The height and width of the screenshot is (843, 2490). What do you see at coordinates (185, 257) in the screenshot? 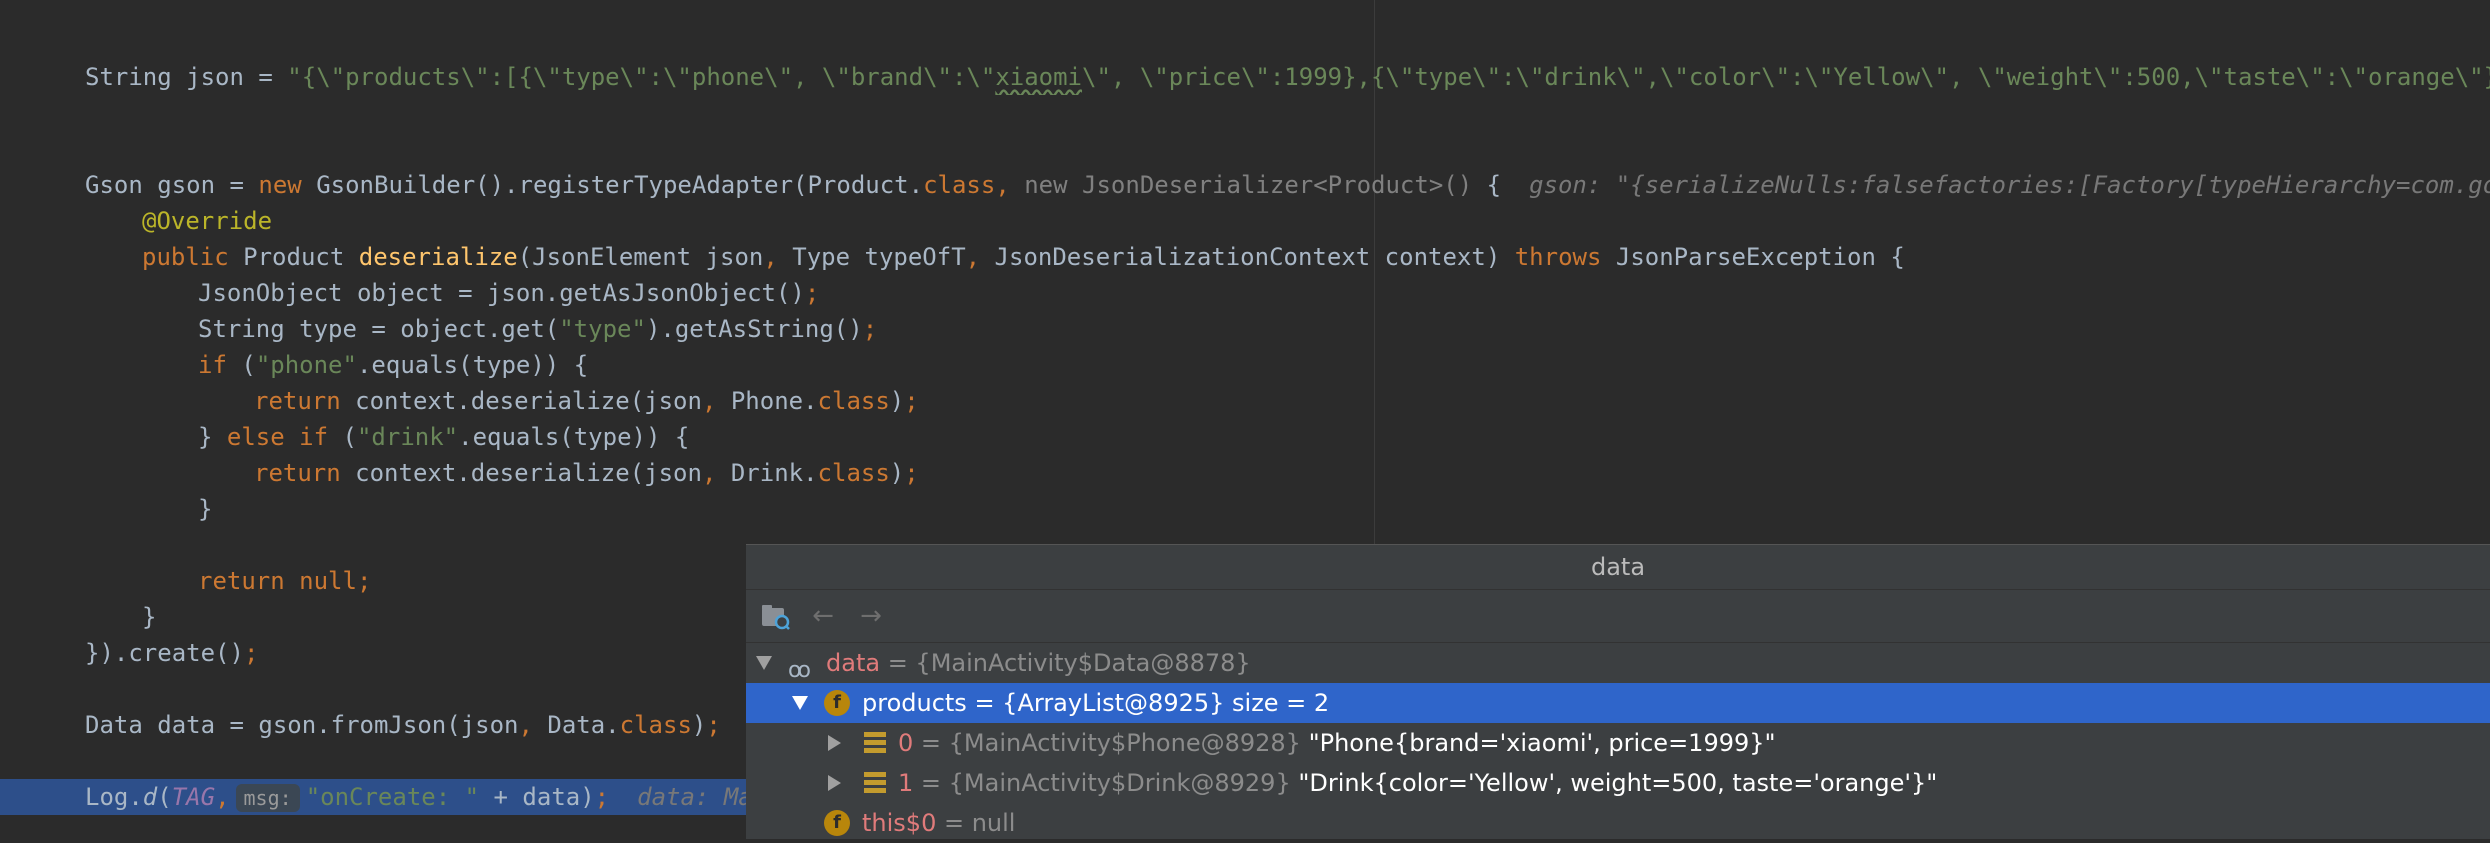
I see `keyword: public` at bounding box center [185, 257].